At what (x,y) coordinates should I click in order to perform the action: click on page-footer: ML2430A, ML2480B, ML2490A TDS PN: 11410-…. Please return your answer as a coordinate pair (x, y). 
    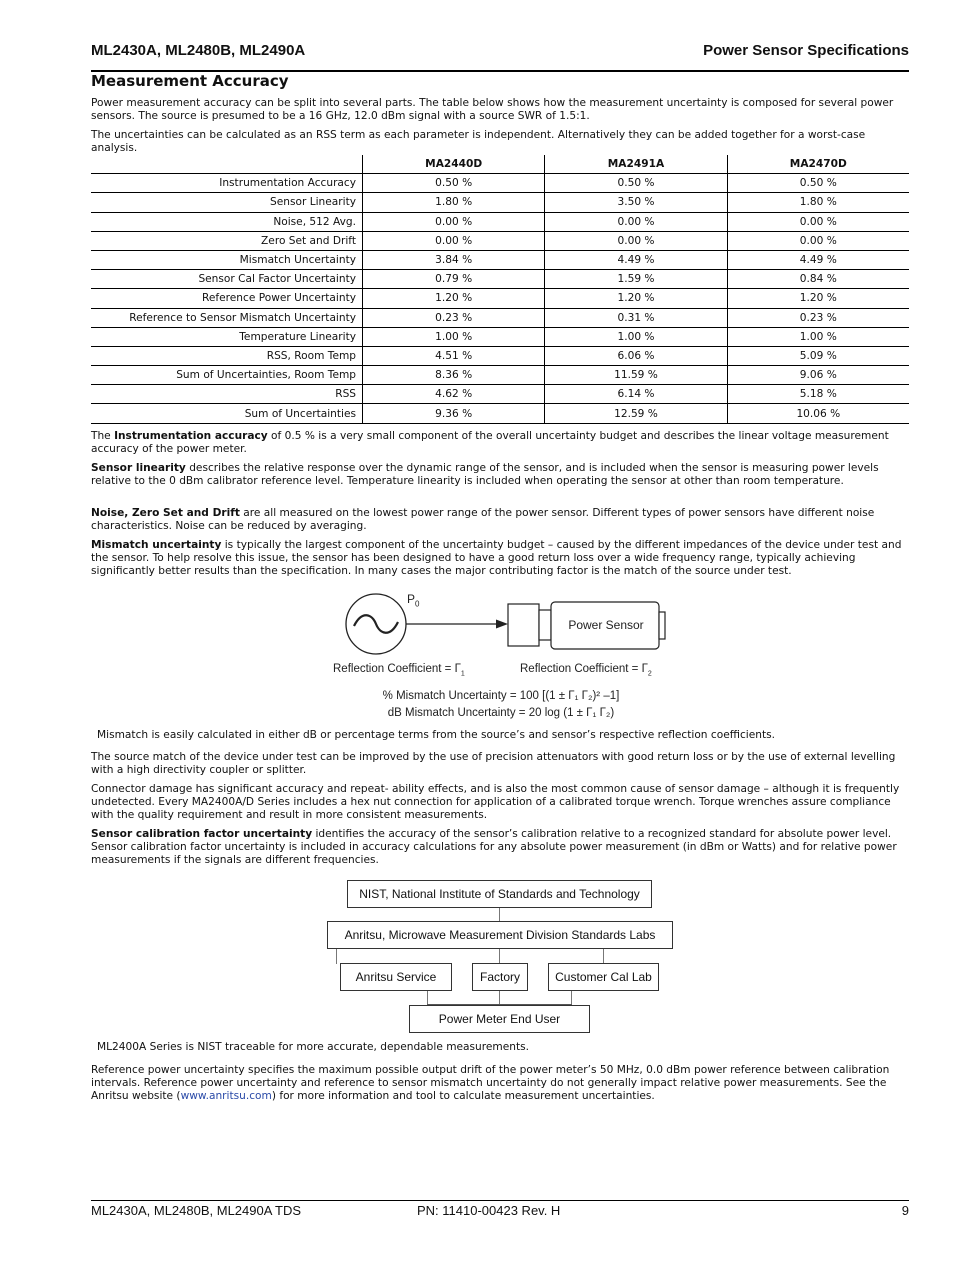
    Looking at the image, I should click on (500, 1209).